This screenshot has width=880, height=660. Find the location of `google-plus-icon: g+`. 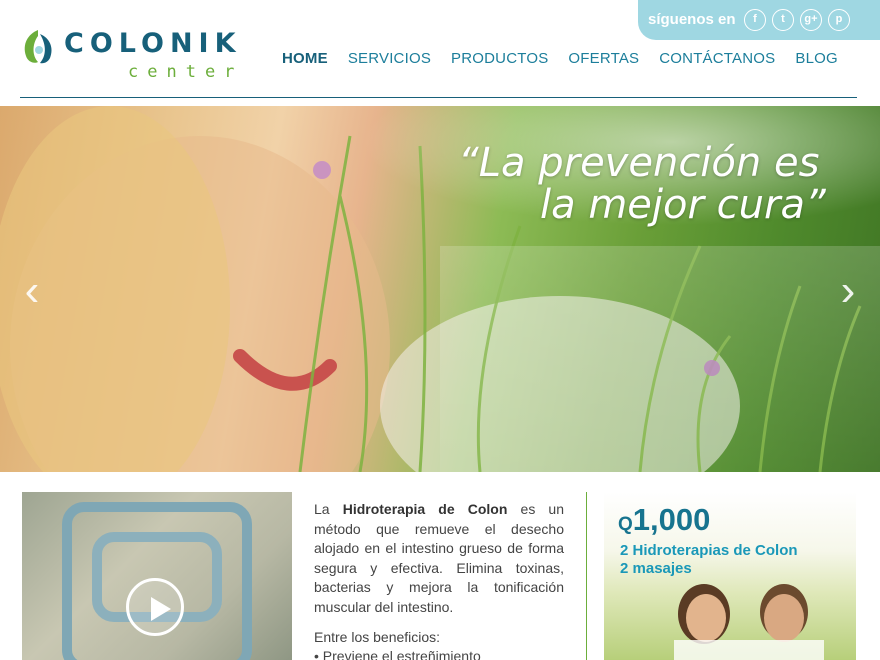

google-plus-icon: g+ is located at coordinates (811, 20).